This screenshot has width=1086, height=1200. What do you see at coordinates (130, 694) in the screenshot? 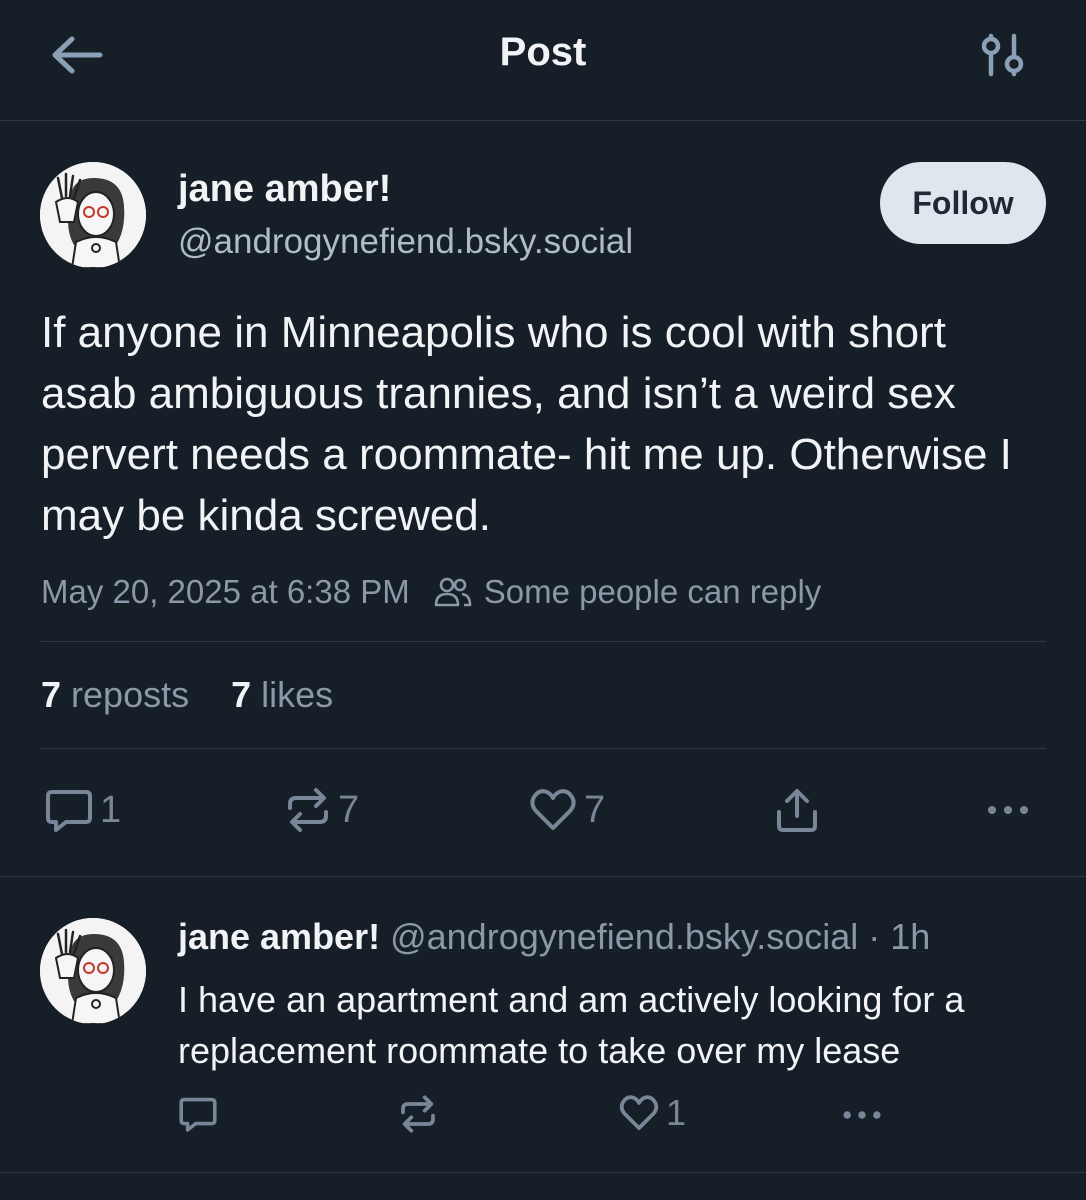
I see `reposts-label: reposts` at bounding box center [130, 694].